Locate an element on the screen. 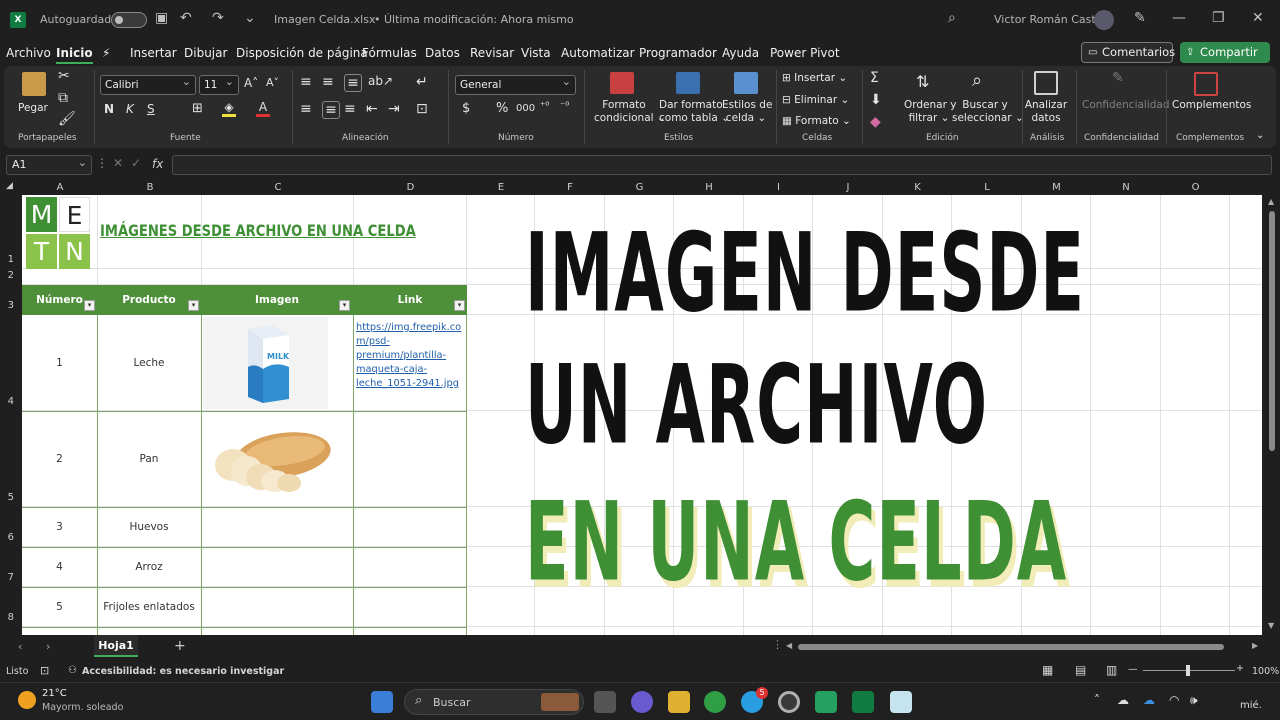 The width and height of the screenshot is (1280, 720). align-right-icon: ≡ is located at coordinates (350, 109).